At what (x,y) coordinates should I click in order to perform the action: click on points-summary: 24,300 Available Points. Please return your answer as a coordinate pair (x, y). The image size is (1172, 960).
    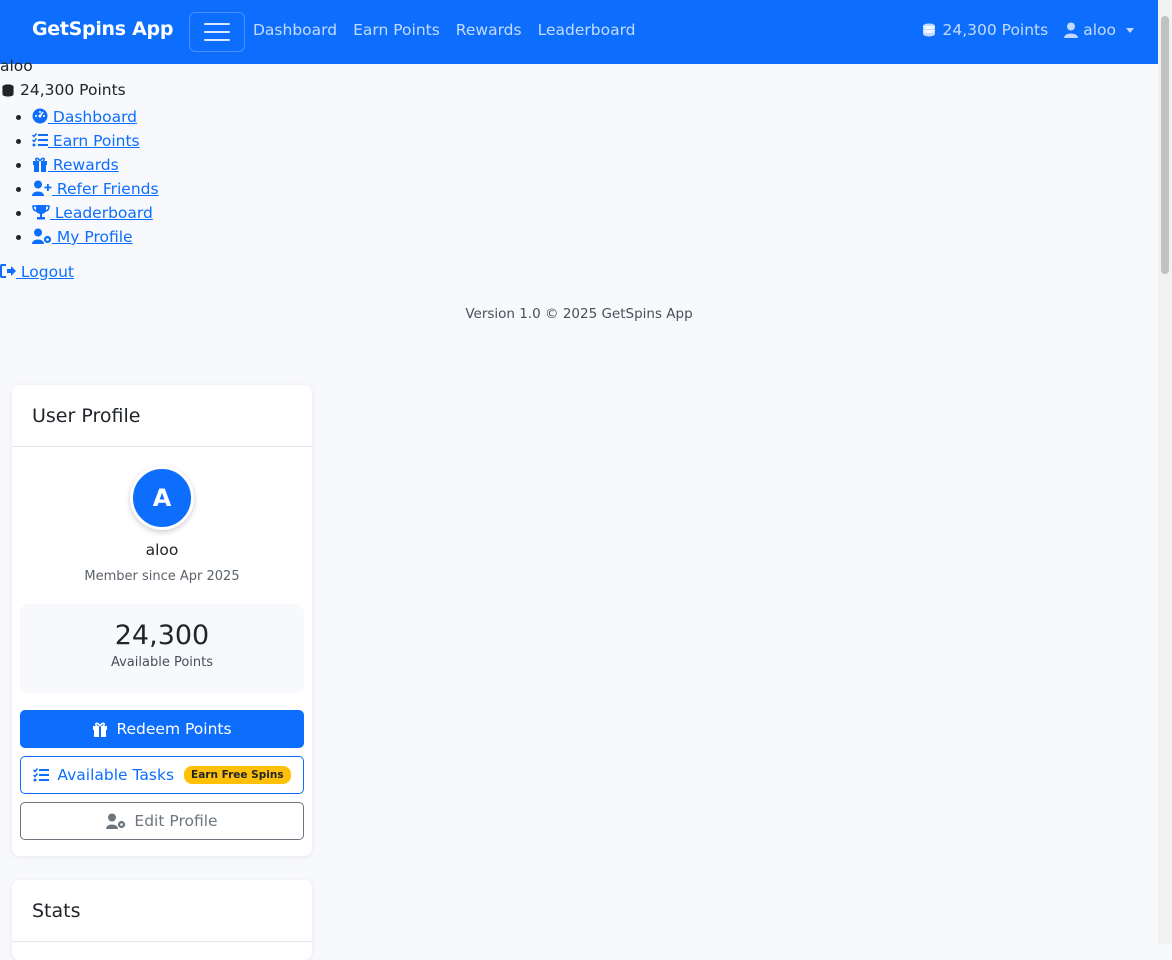
    Looking at the image, I should click on (162, 648).